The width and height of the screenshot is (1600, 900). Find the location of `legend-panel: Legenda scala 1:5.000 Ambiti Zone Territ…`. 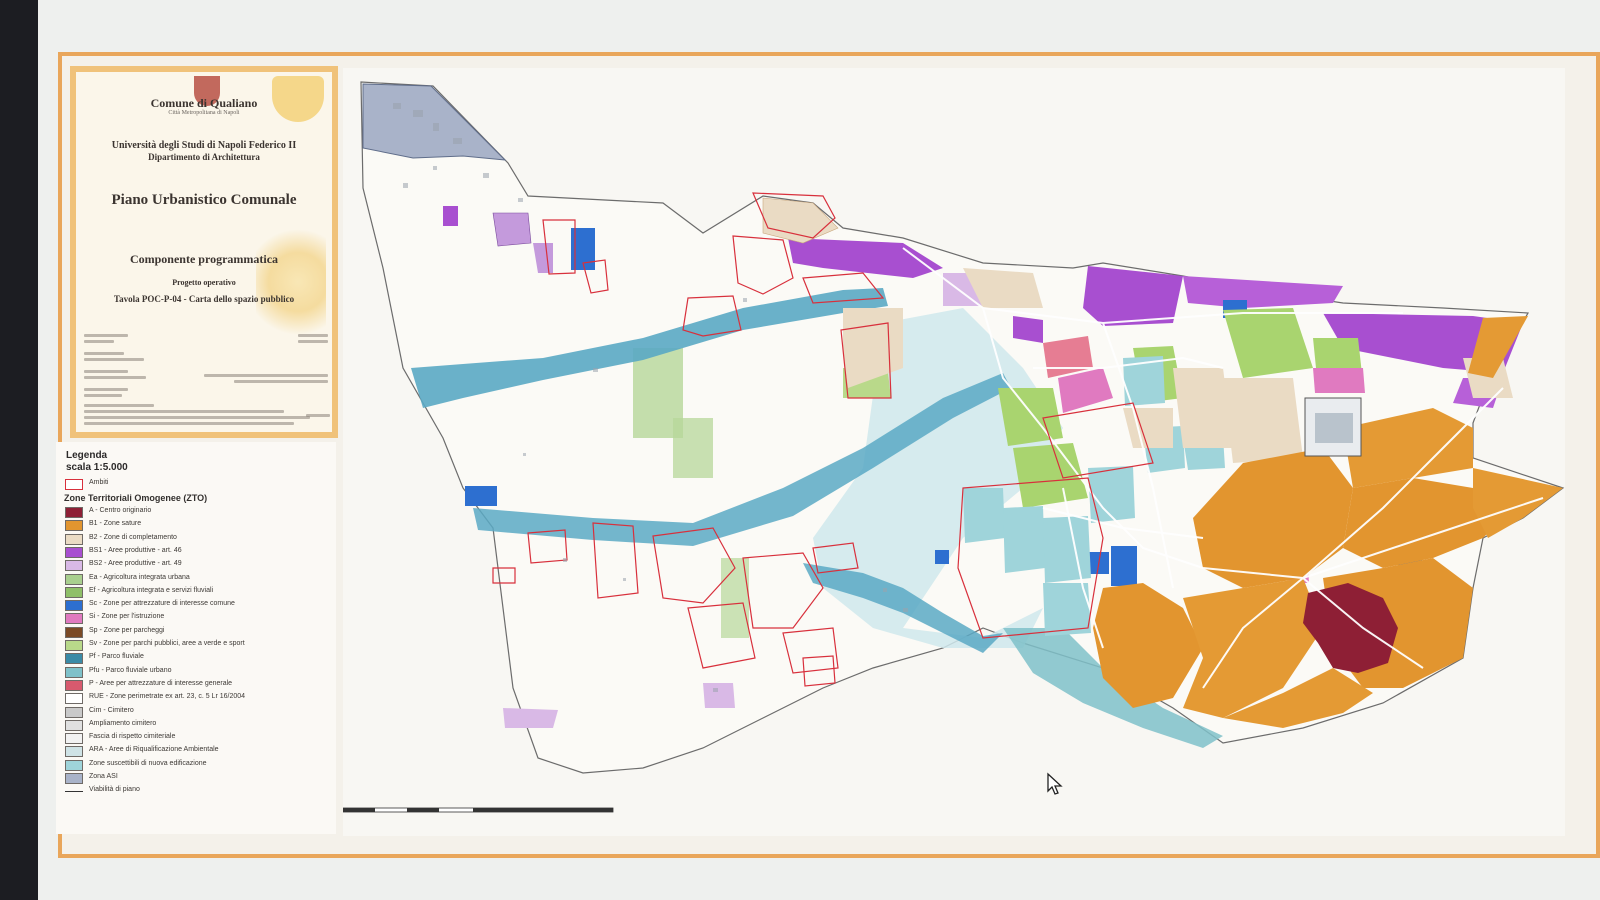

legend-panel: Legenda scala 1:5.000 Ambiti Zone Territ… is located at coordinates (196, 638).